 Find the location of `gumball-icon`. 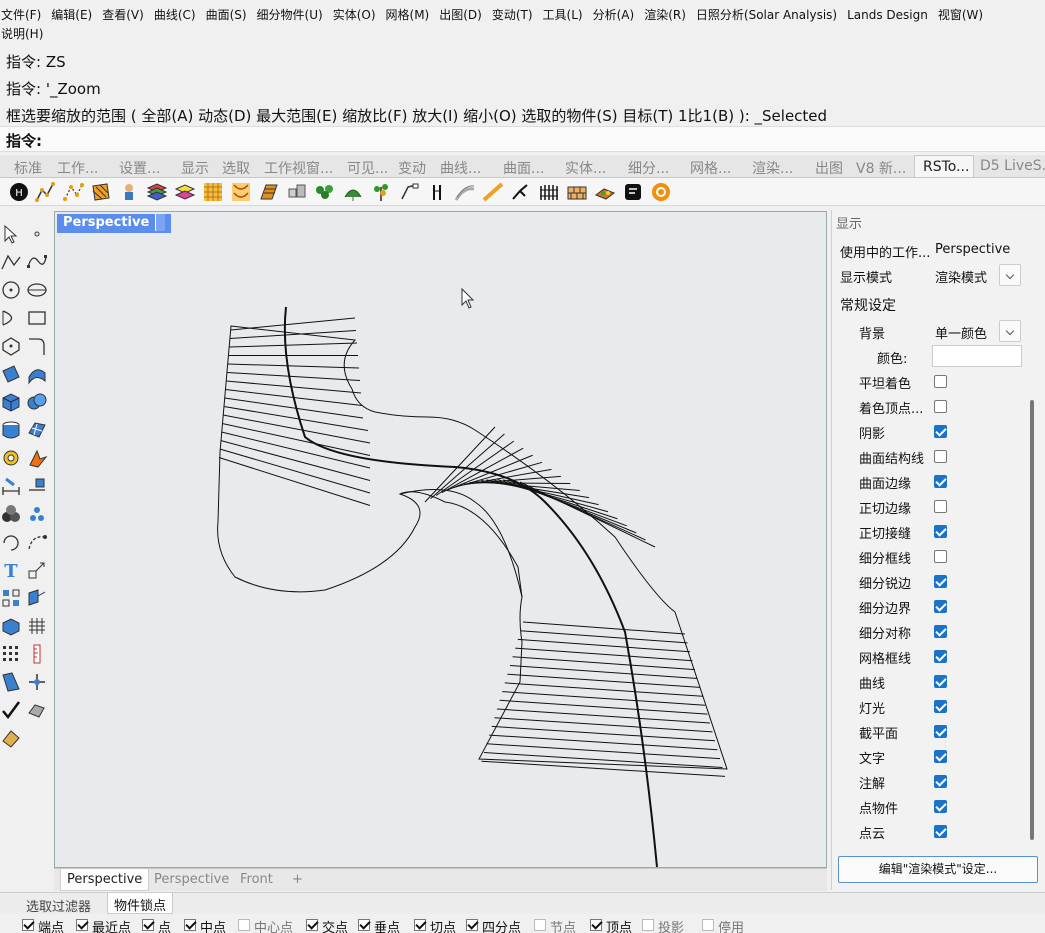

gumball-icon is located at coordinates (37, 682).